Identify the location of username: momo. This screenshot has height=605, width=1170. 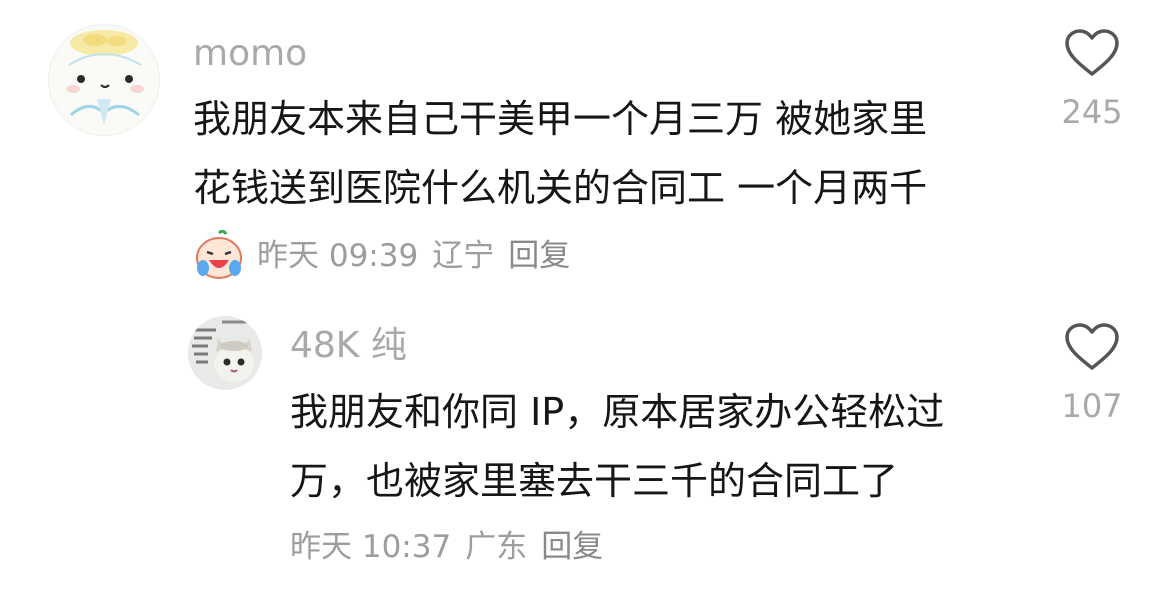
(250, 54).